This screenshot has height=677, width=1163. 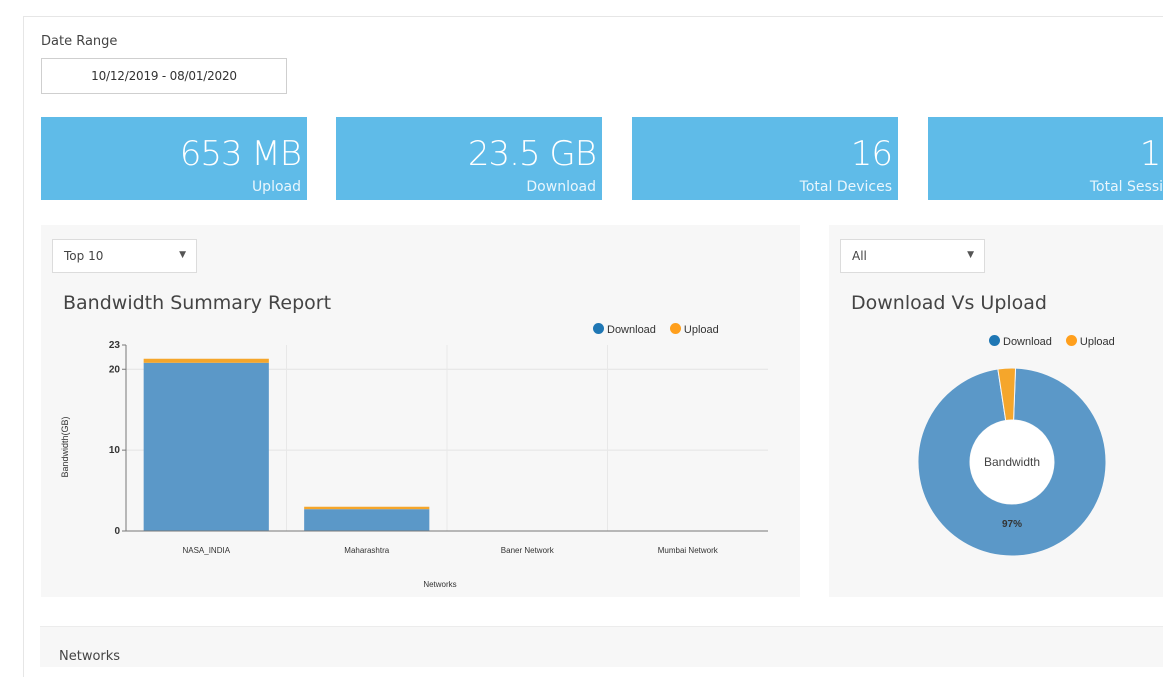 What do you see at coordinates (164, 76) in the screenshot?
I see `date-range-input: 10/12/2019 - 08/01/2020` at bounding box center [164, 76].